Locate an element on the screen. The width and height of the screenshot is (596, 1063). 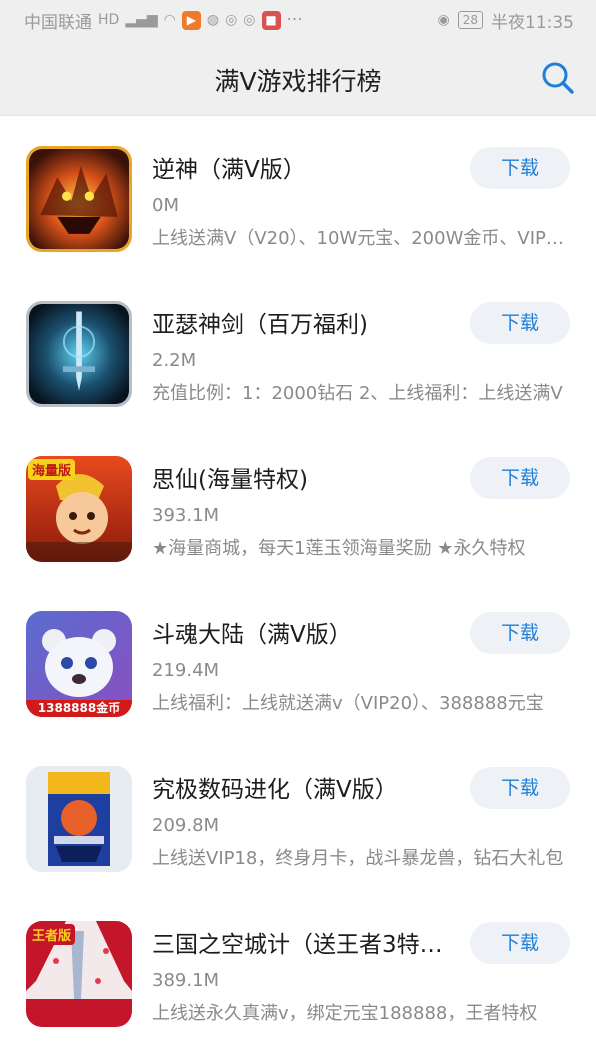
wifi-icon: ◠ is located at coordinates (169, 20).